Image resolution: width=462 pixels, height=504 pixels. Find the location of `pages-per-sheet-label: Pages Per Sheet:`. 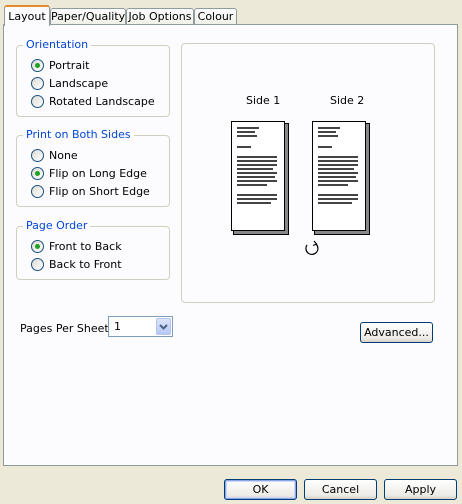

pages-per-sheet-label: Pages Per Sheet: is located at coordinates (66, 328).